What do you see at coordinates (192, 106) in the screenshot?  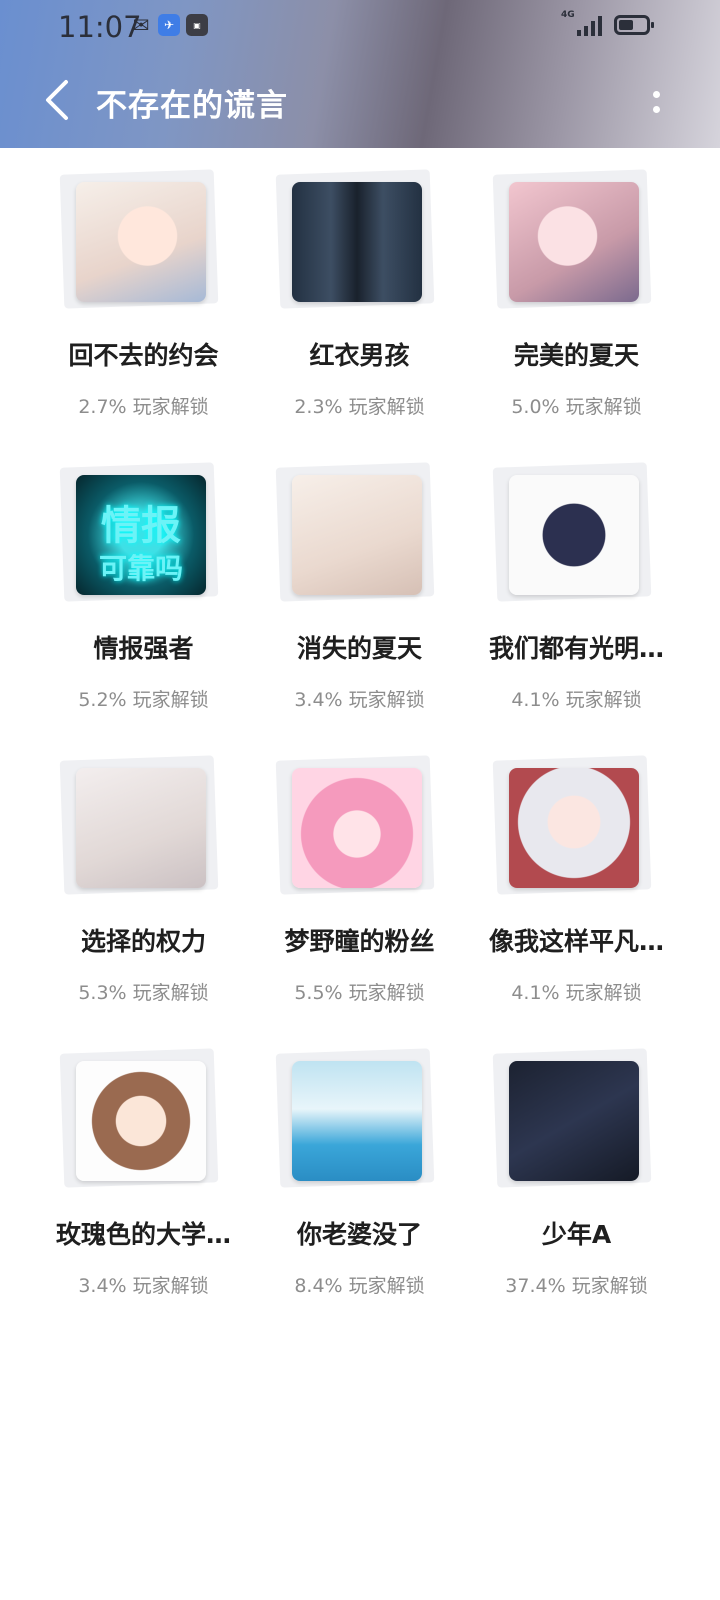 I see `page-title: 不存在的谎言` at bounding box center [192, 106].